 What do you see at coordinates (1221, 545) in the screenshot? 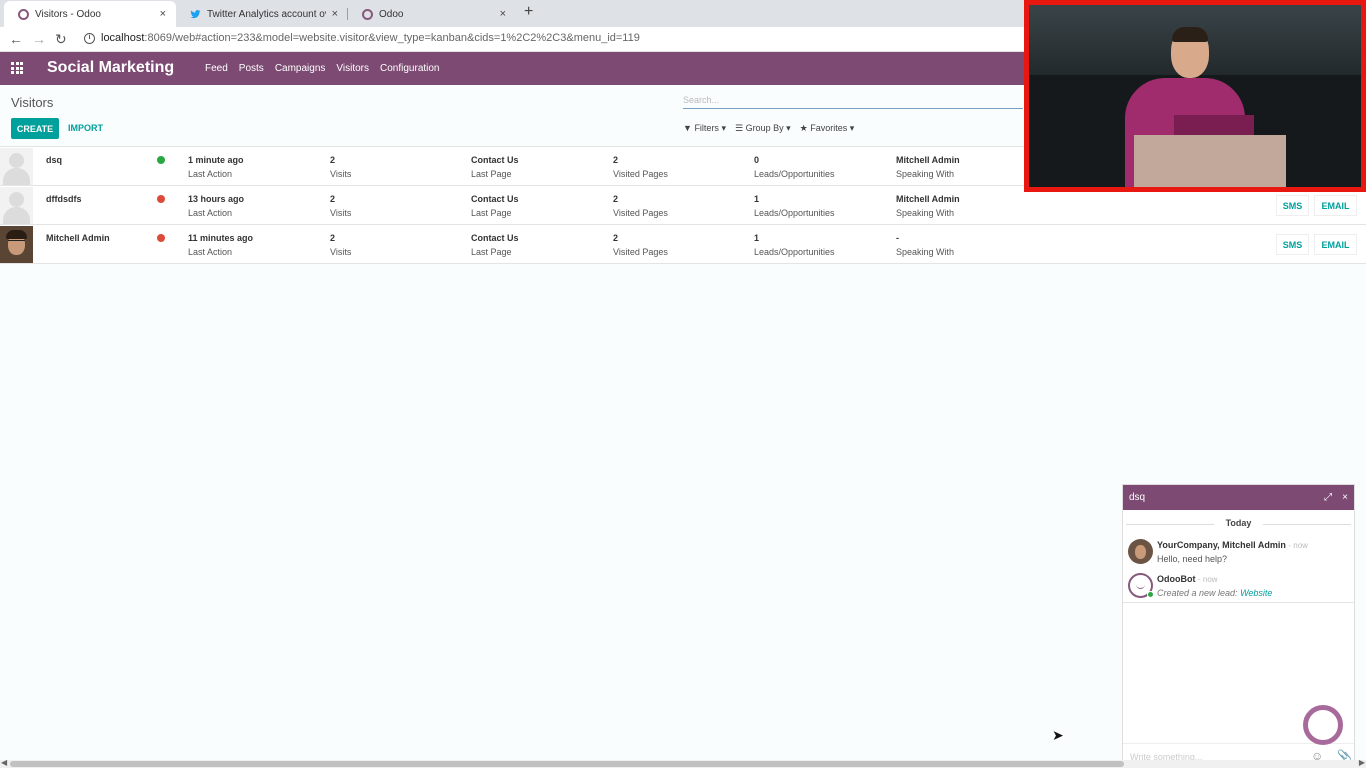
I see `message-author: YourCompany, Mitchell Admin` at bounding box center [1221, 545].